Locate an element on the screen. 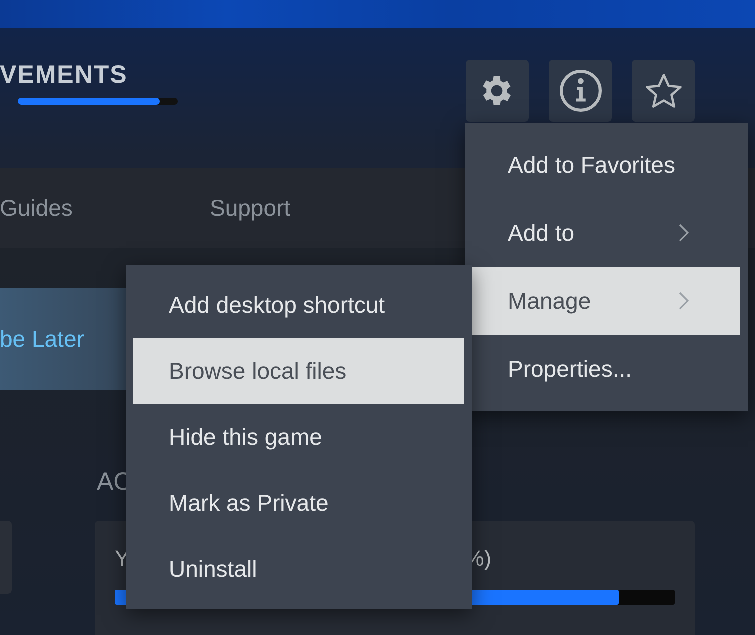 The width and height of the screenshot is (755, 635). tab: Support is located at coordinates (250, 208).